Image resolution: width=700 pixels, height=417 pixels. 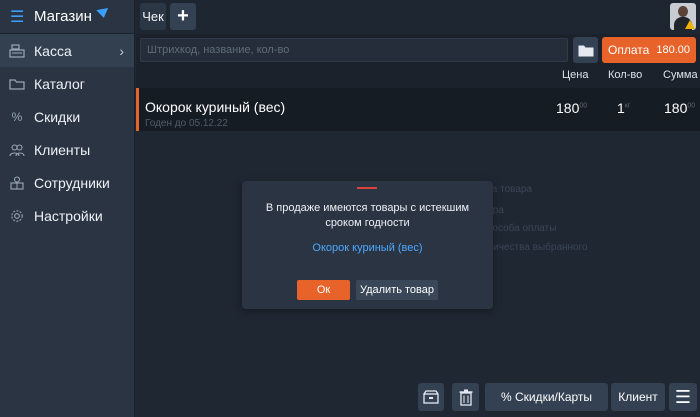 I want to click on search-input, so click(x=354, y=50).